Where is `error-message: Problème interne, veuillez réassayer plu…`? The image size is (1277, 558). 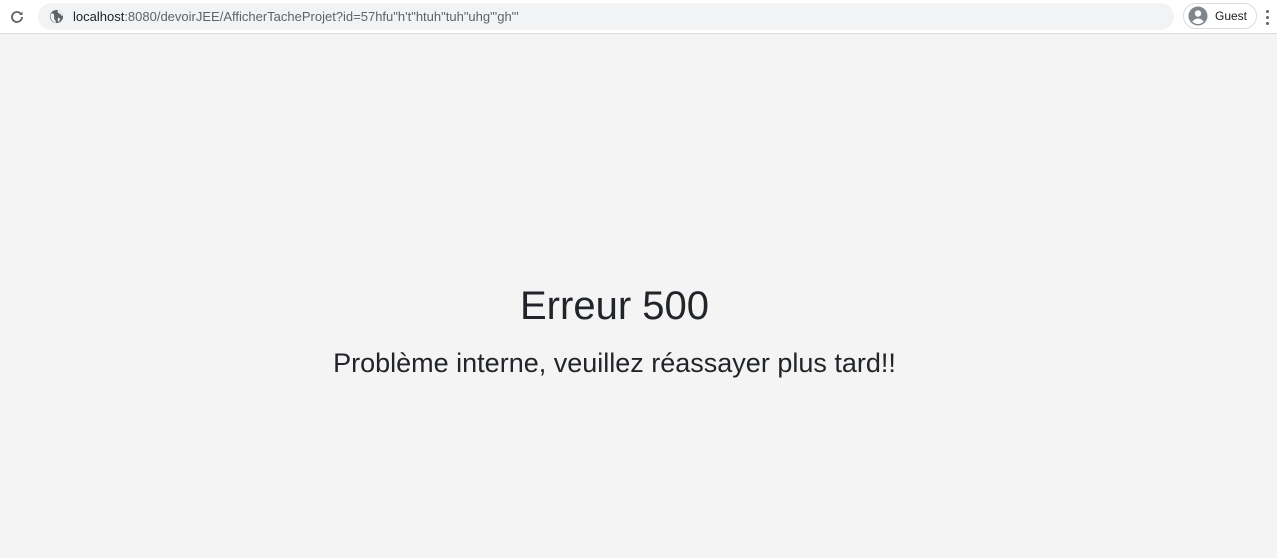
error-message: Problème interne, veuillez réassayer plu… is located at coordinates (614, 363).